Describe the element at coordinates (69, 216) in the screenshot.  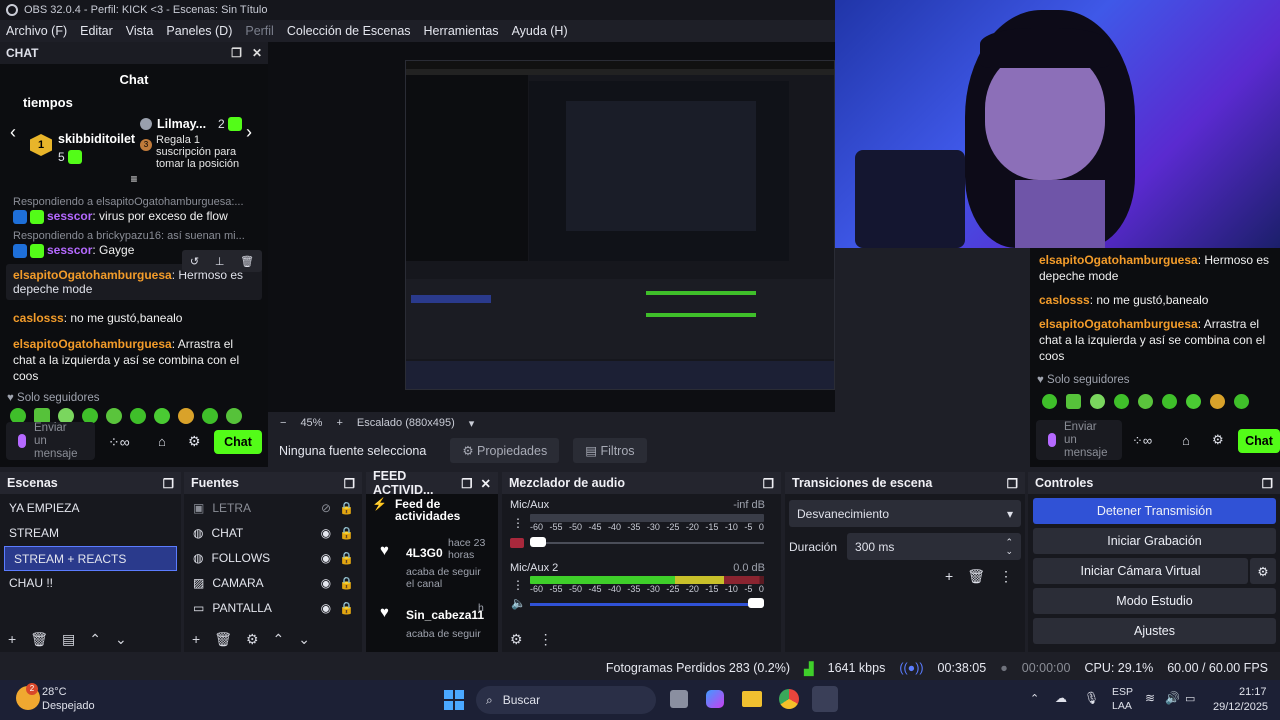
I see `chat-nick: sesscor` at that location.